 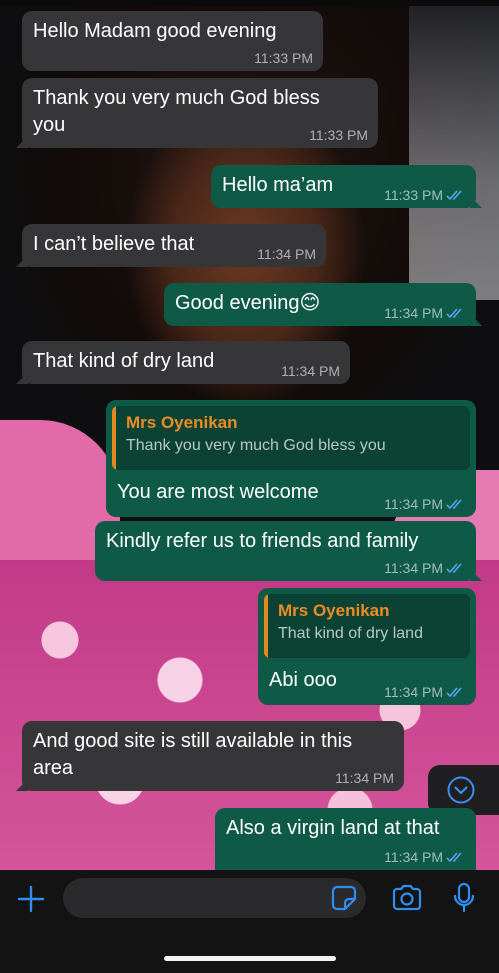 I want to click on chevron-down-circle-icon, so click(x=461, y=790).